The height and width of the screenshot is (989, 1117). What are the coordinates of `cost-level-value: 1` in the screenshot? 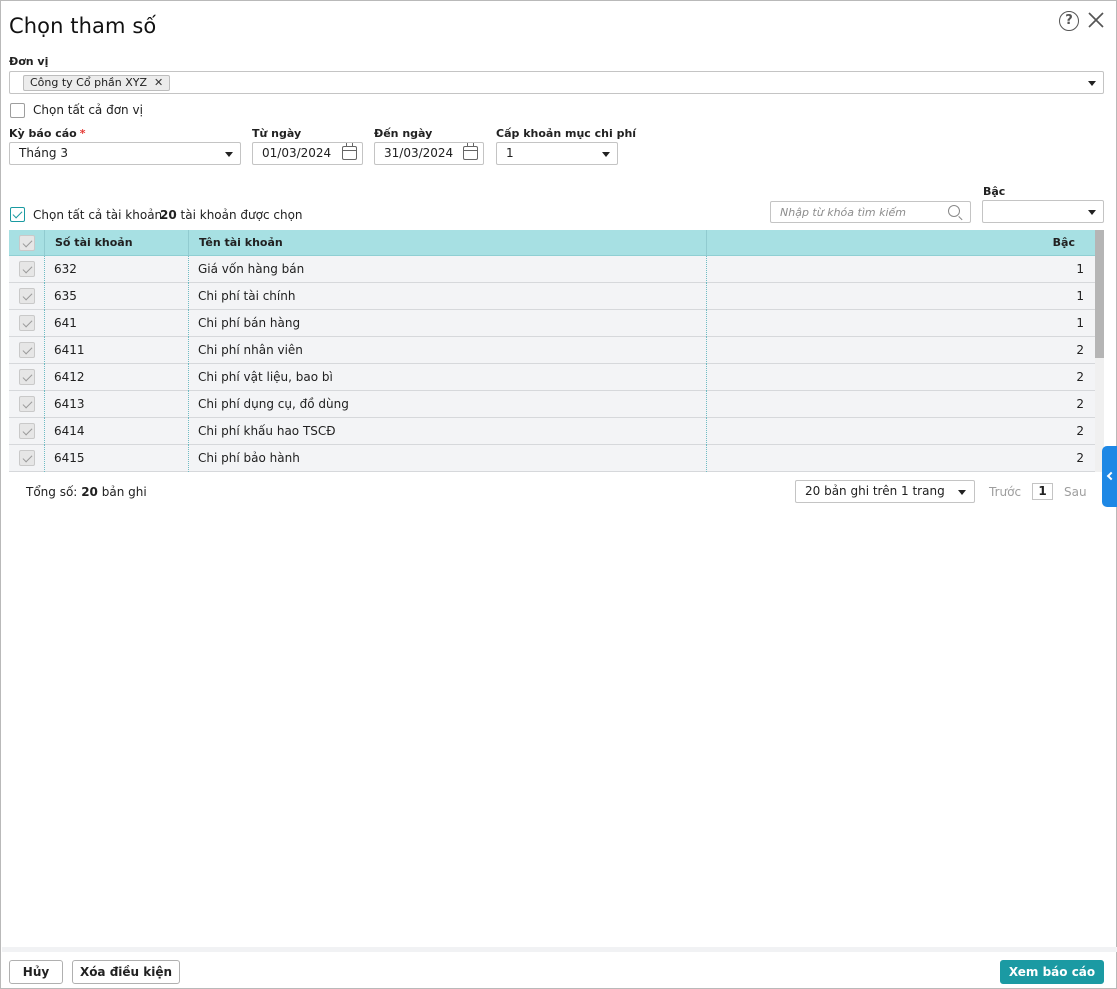 It's located at (510, 153).